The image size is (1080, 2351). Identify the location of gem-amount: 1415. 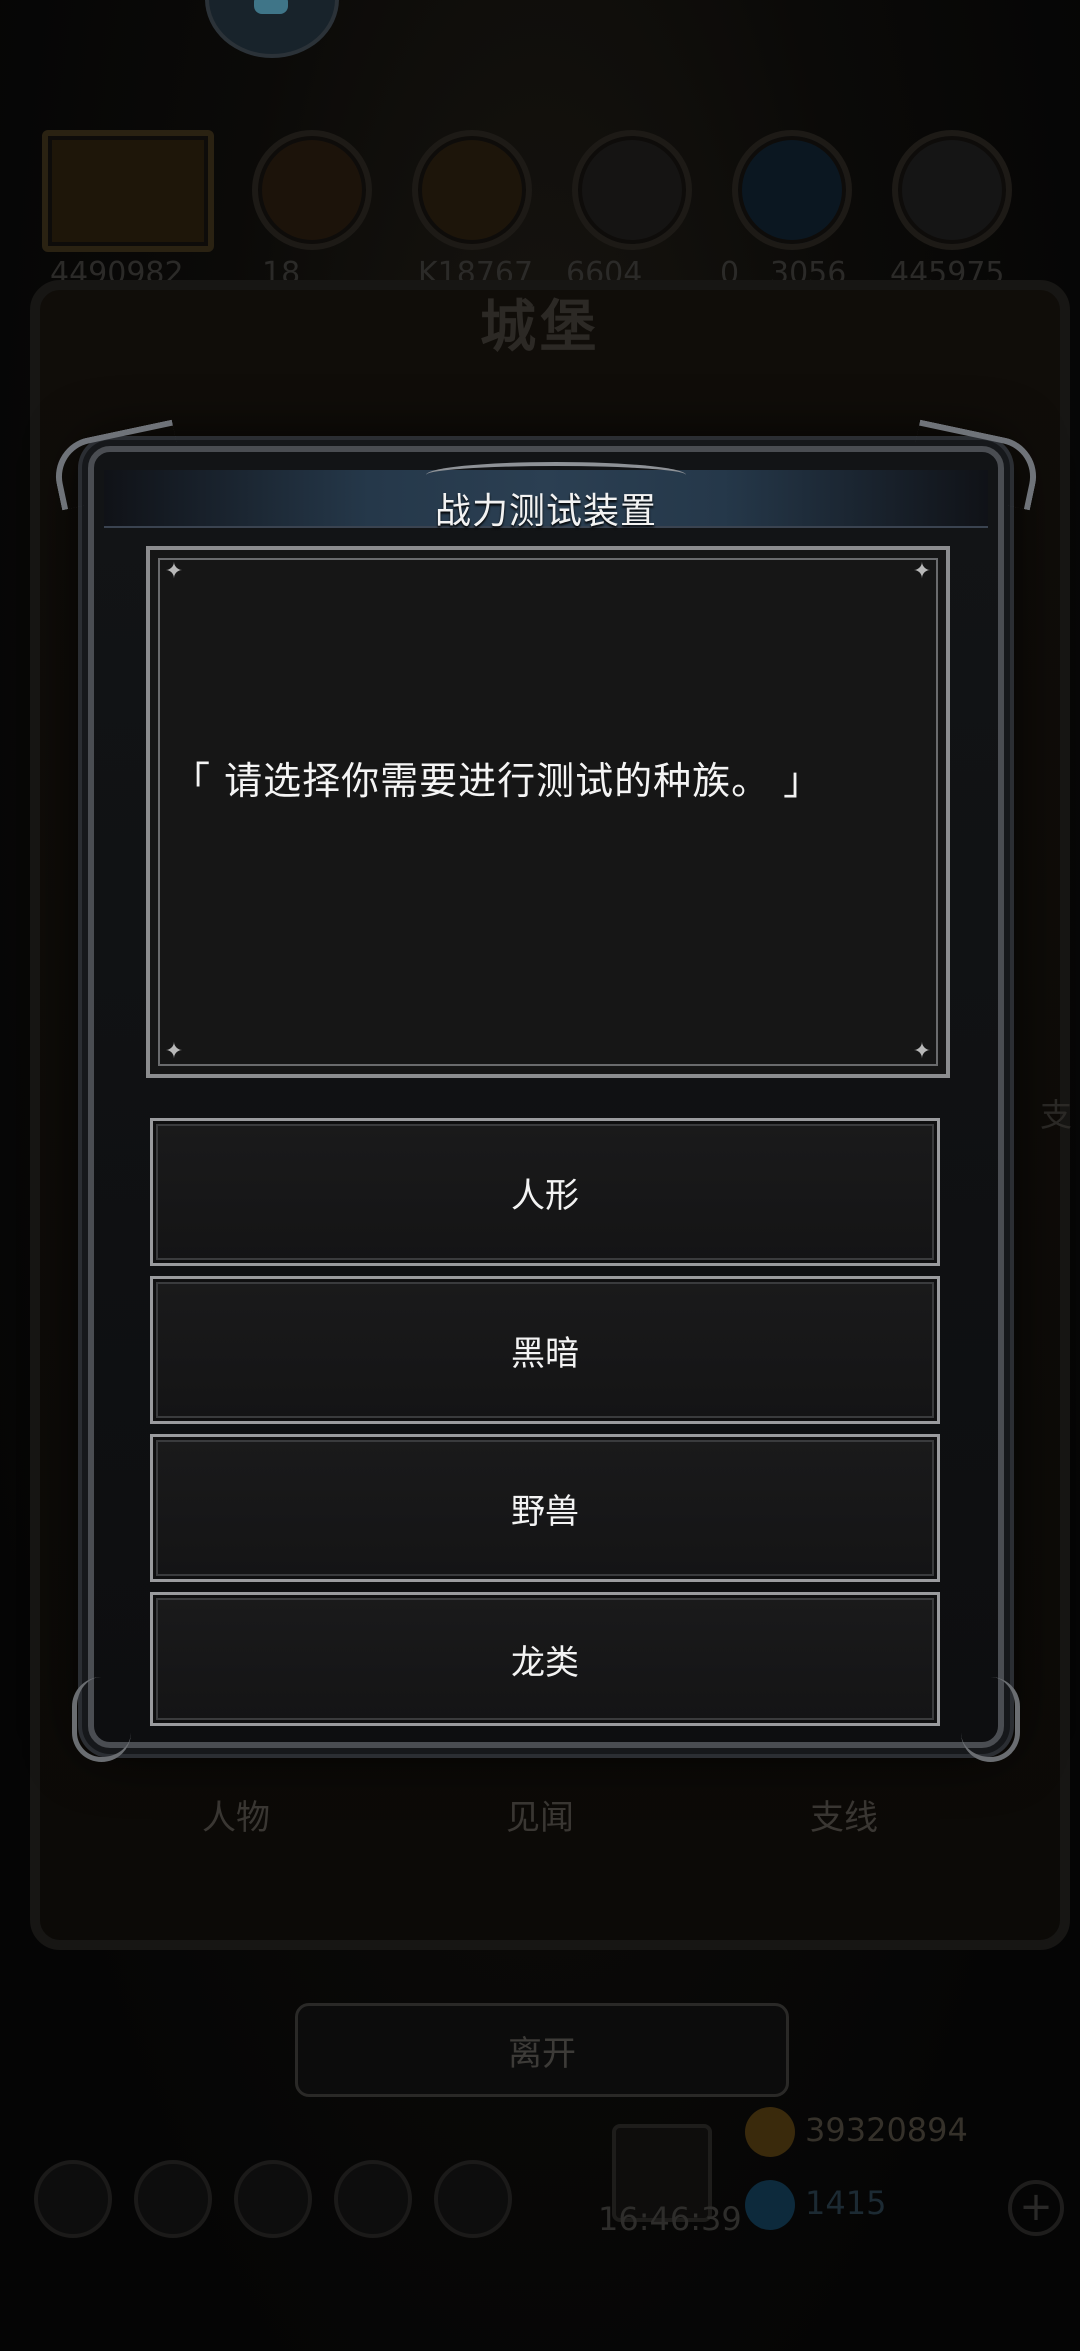
(846, 2203).